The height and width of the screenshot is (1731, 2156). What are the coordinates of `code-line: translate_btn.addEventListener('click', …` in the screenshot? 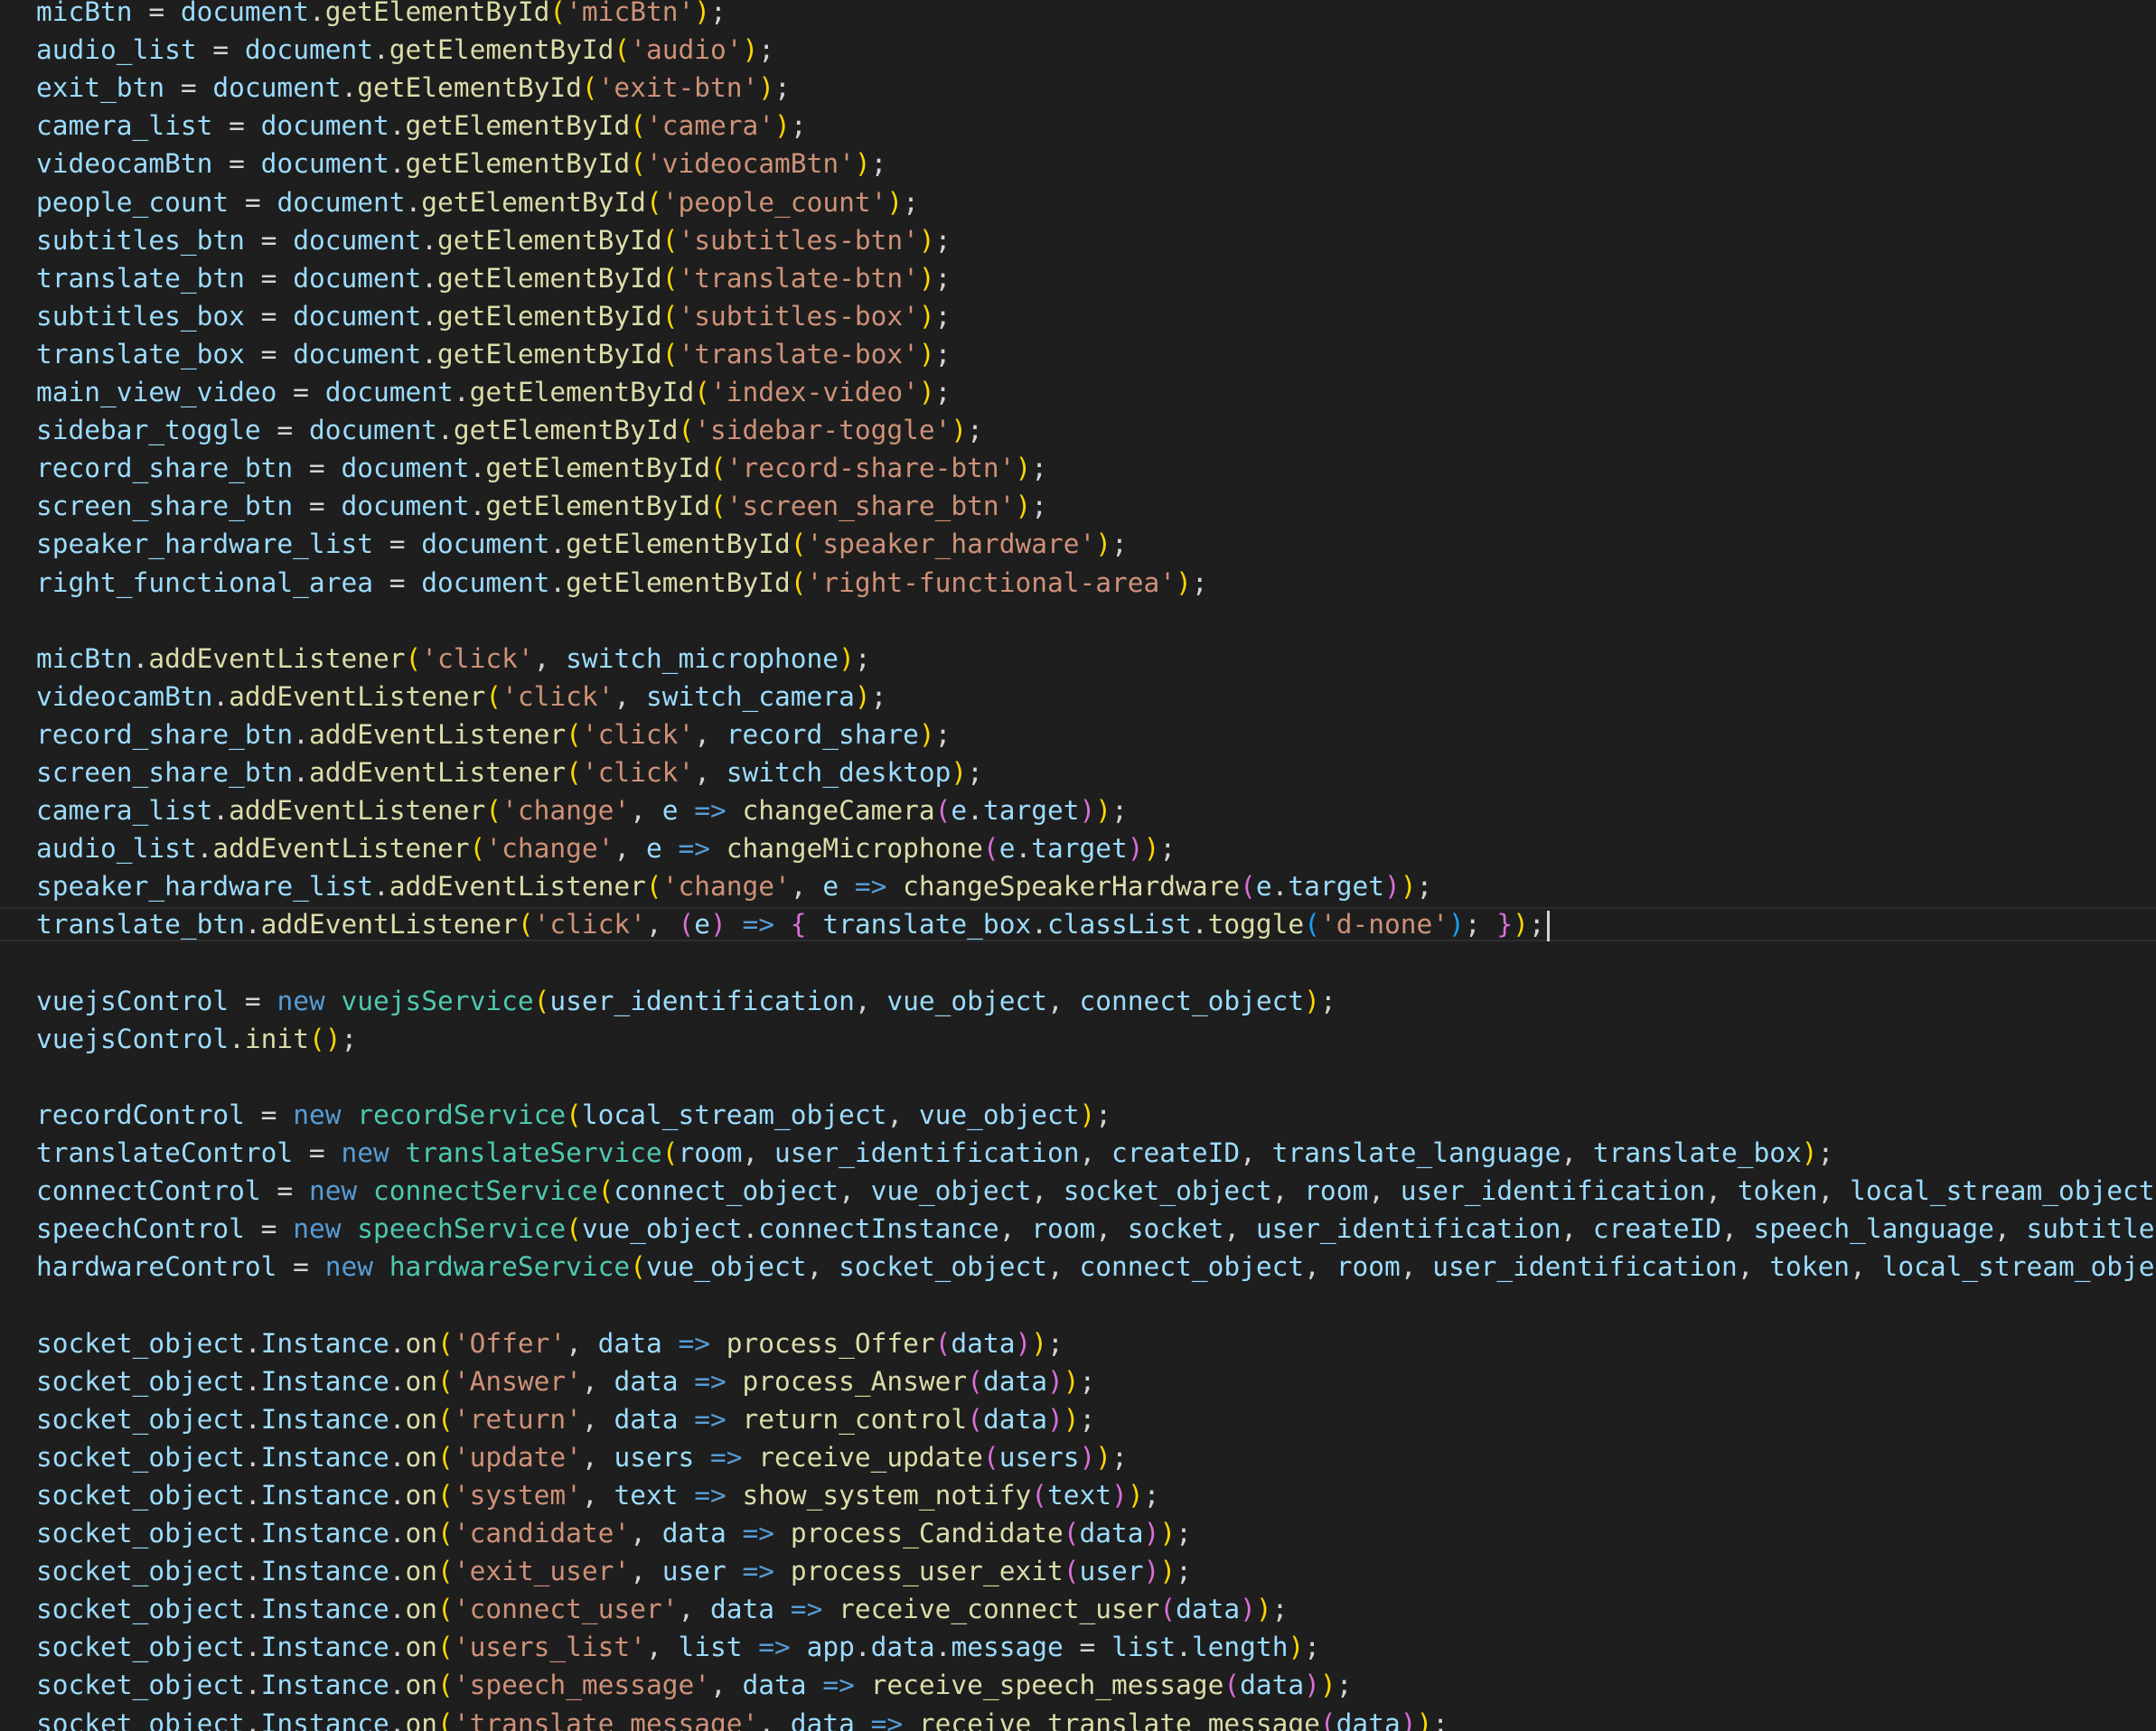 It's located at (793, 924).